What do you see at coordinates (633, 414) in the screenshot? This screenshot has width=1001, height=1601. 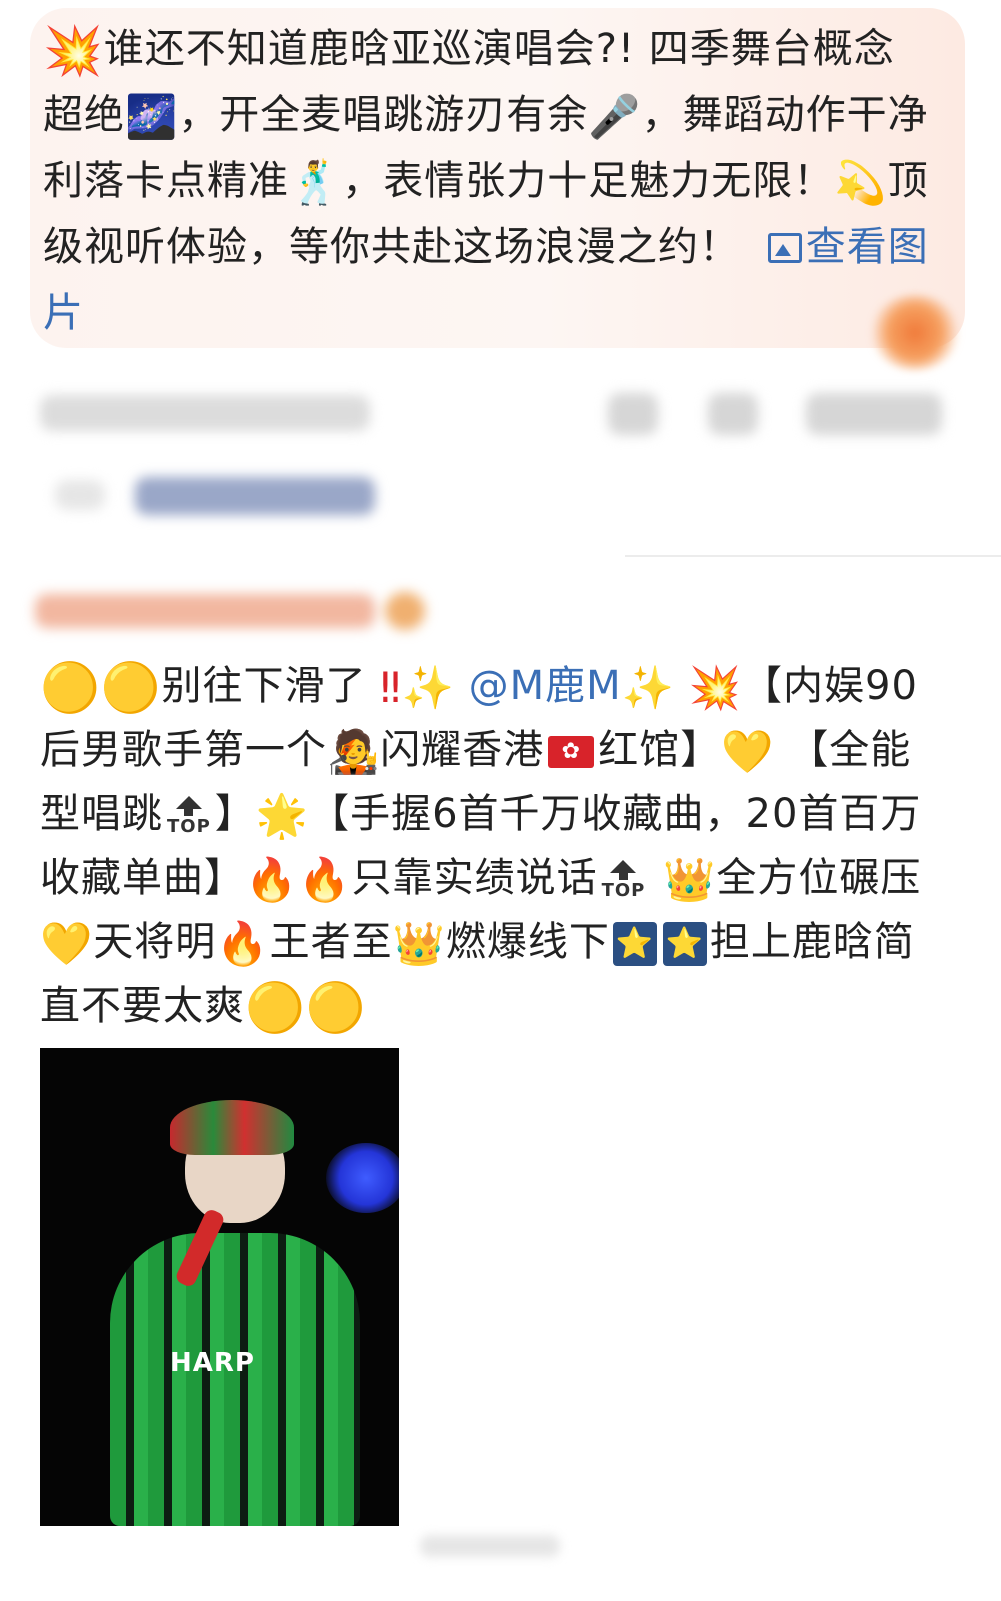 I see `blurred-share-button` at bounding box center [633, 414].